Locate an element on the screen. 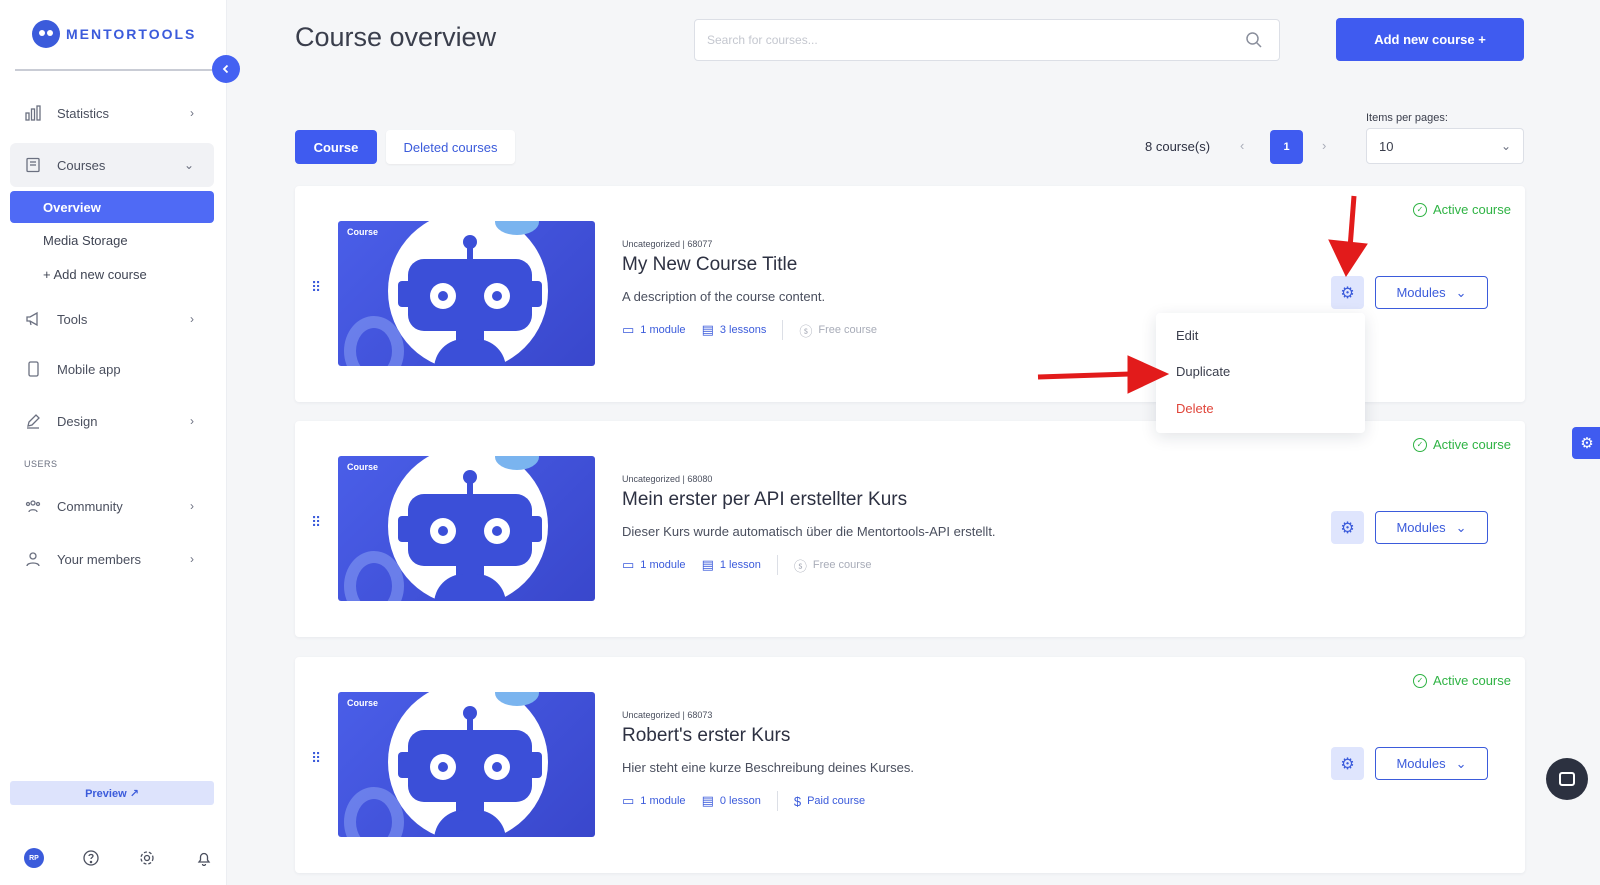 The height and width of the screenshot is (885, 1600). floating-settings-button: ⚙ is located at coordinates (1586, 443).